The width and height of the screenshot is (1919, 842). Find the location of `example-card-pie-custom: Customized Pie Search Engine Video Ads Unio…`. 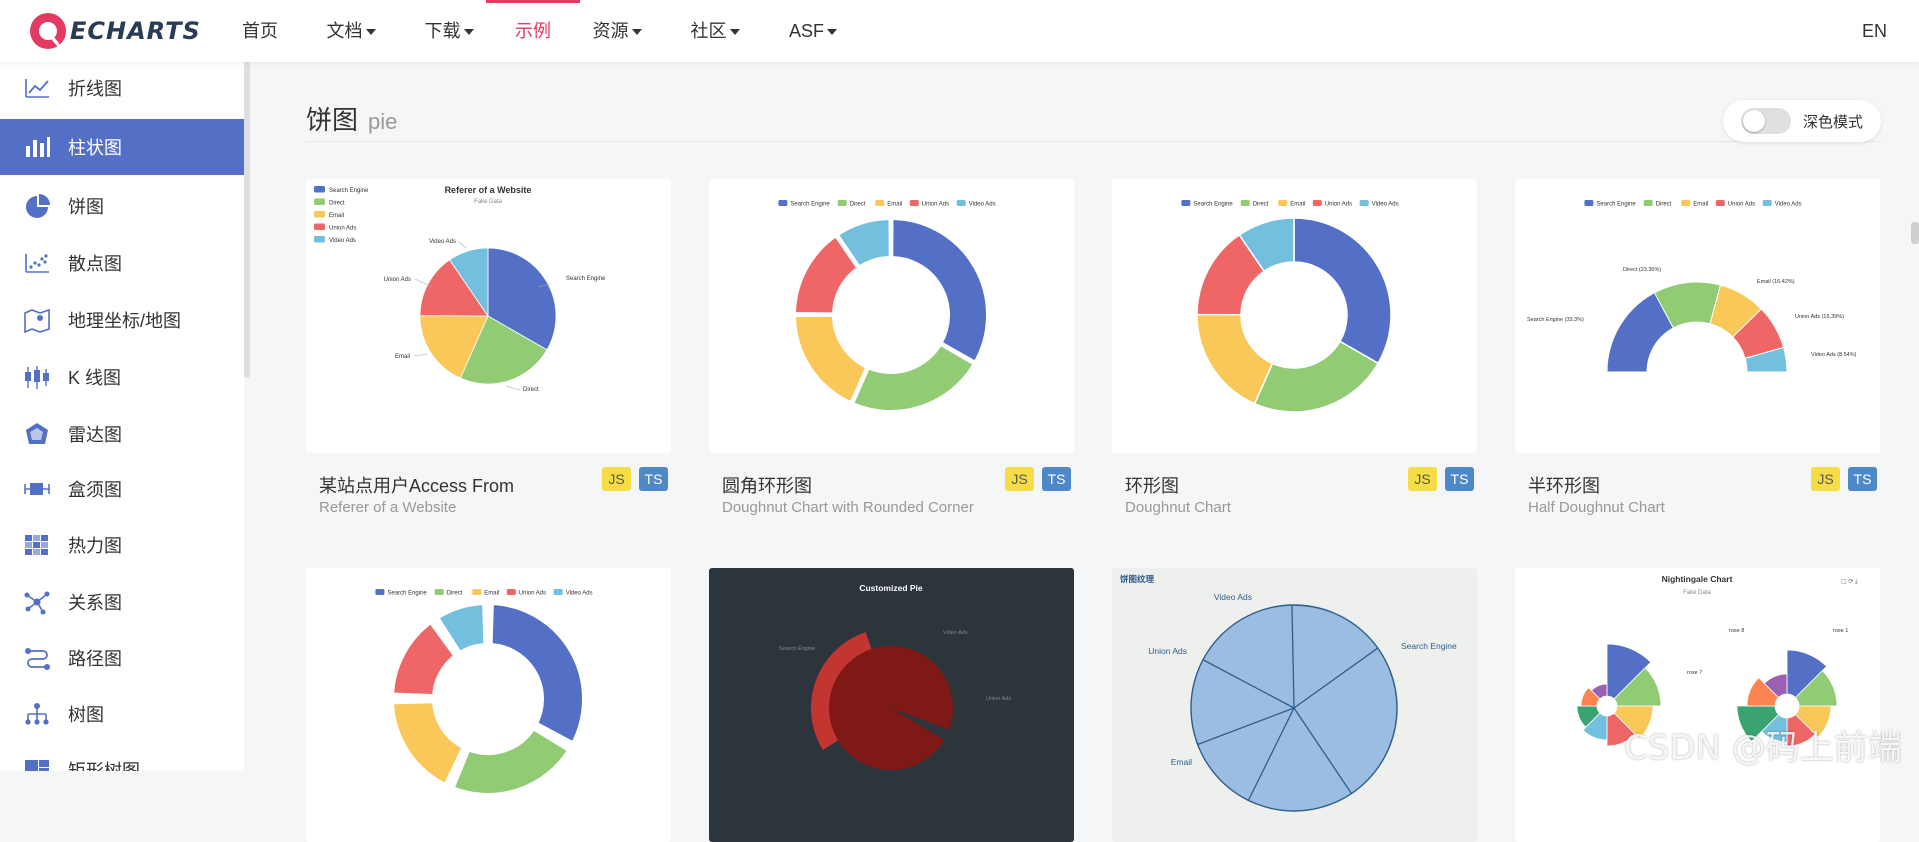

example-card-pie-custom: Customized Pie Search Engine Video Ads Unio… is located at coordinates (891, 705).